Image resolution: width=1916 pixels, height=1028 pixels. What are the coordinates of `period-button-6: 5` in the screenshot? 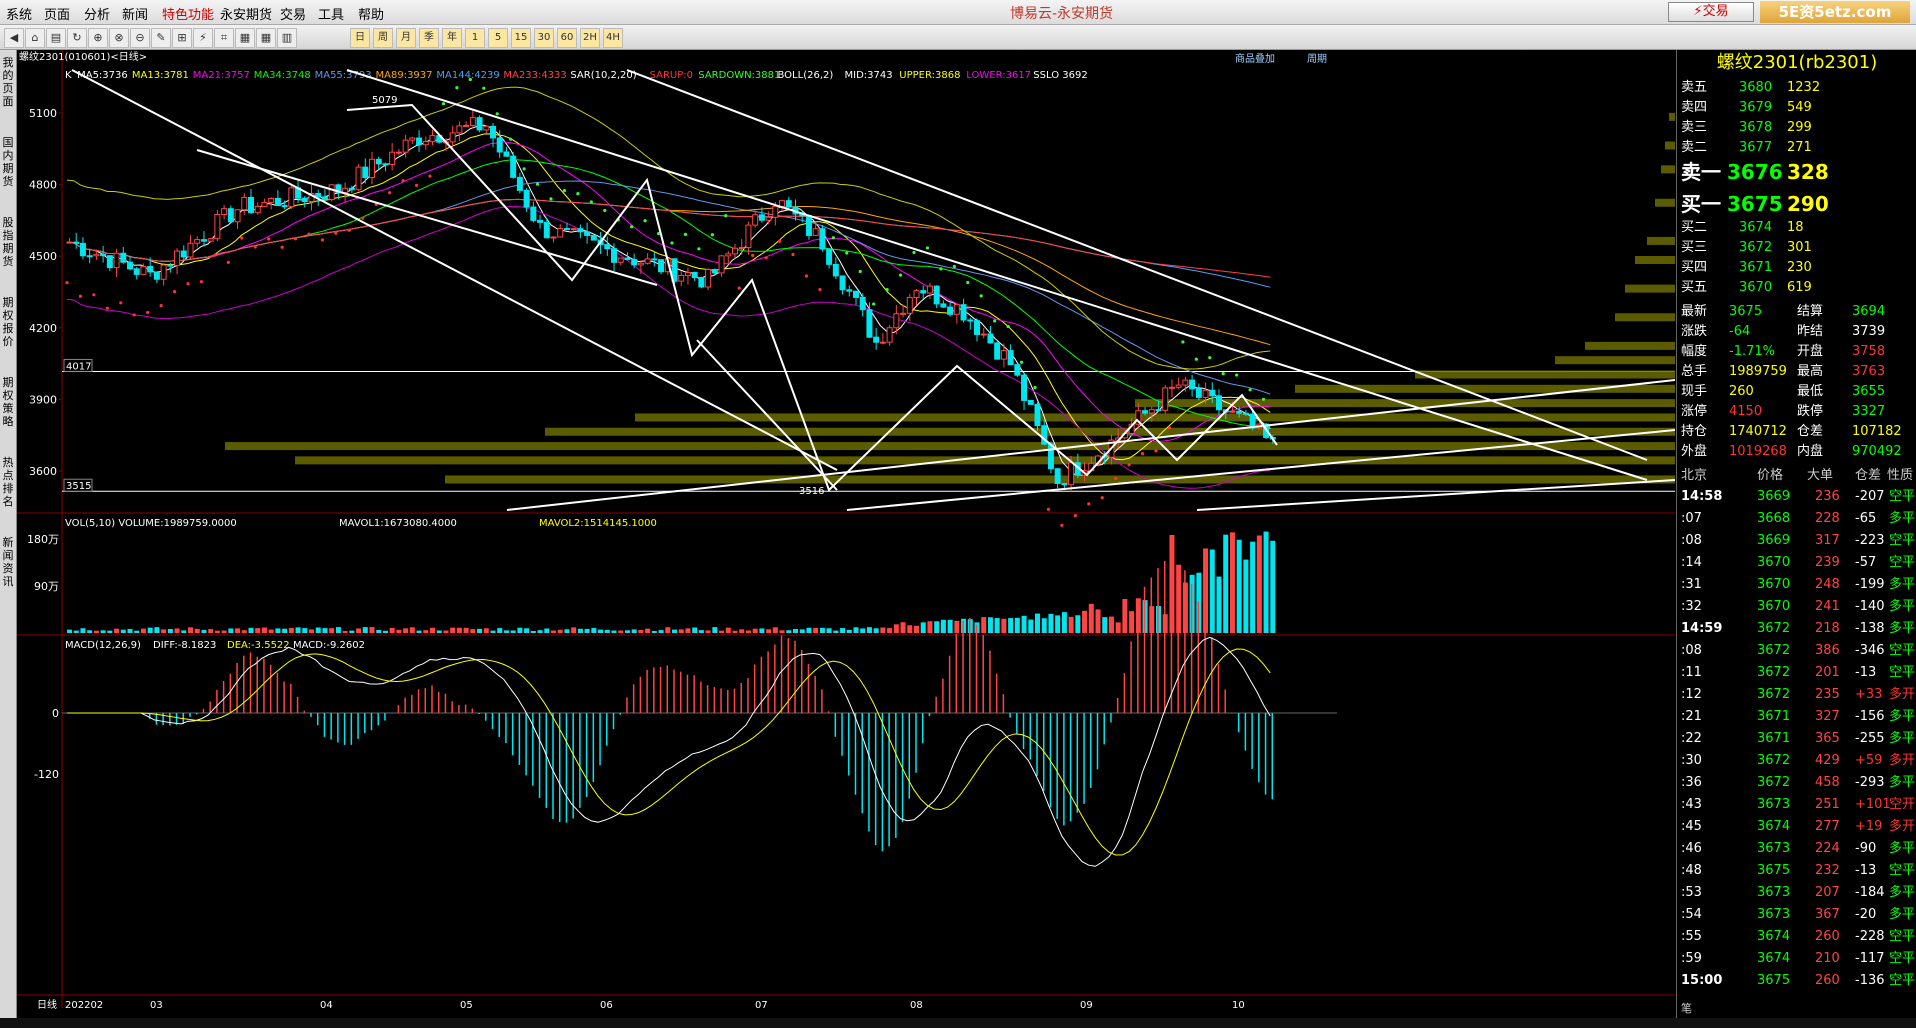 It's located at (498, 38).